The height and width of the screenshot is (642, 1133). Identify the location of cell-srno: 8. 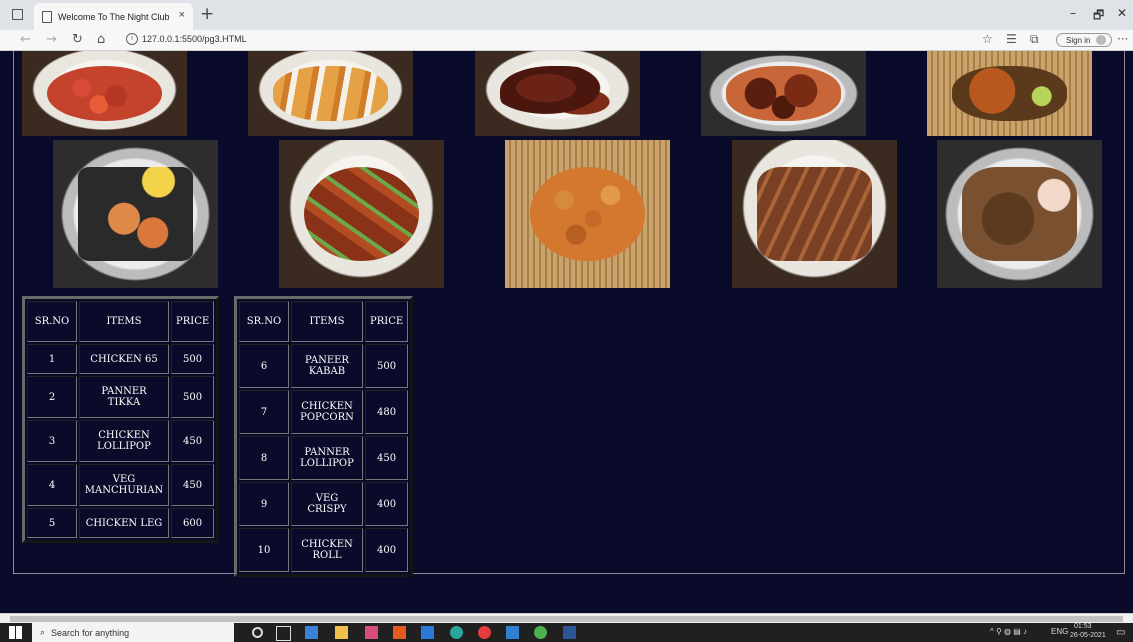
(264, 458).